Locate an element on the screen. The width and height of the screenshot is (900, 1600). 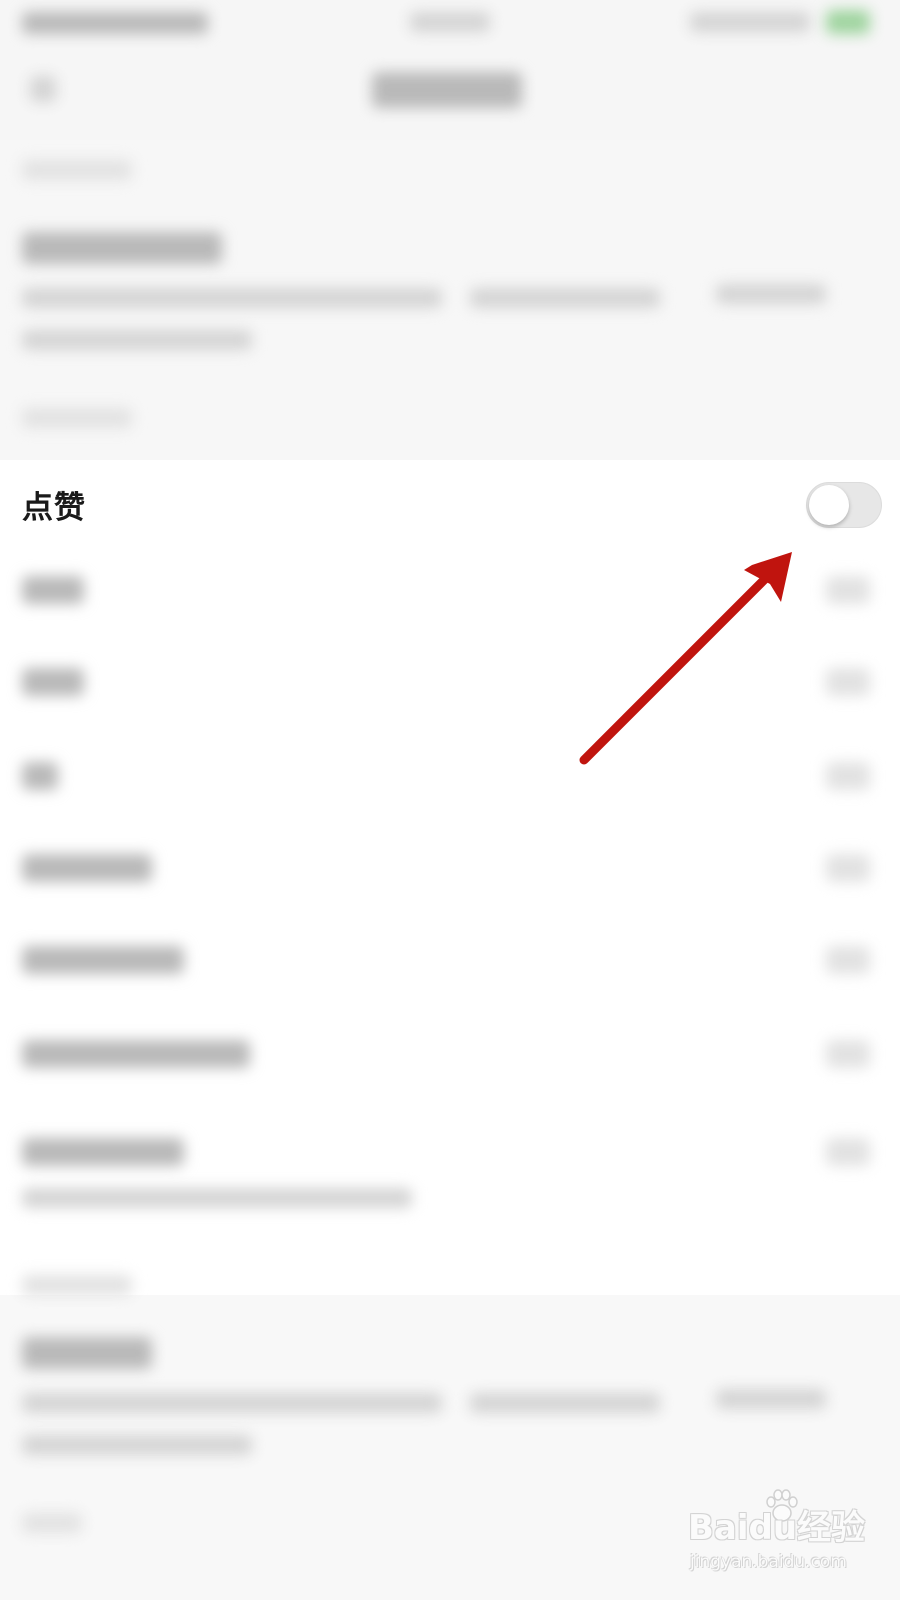
nav-bar is located at coordinates (450, 94).